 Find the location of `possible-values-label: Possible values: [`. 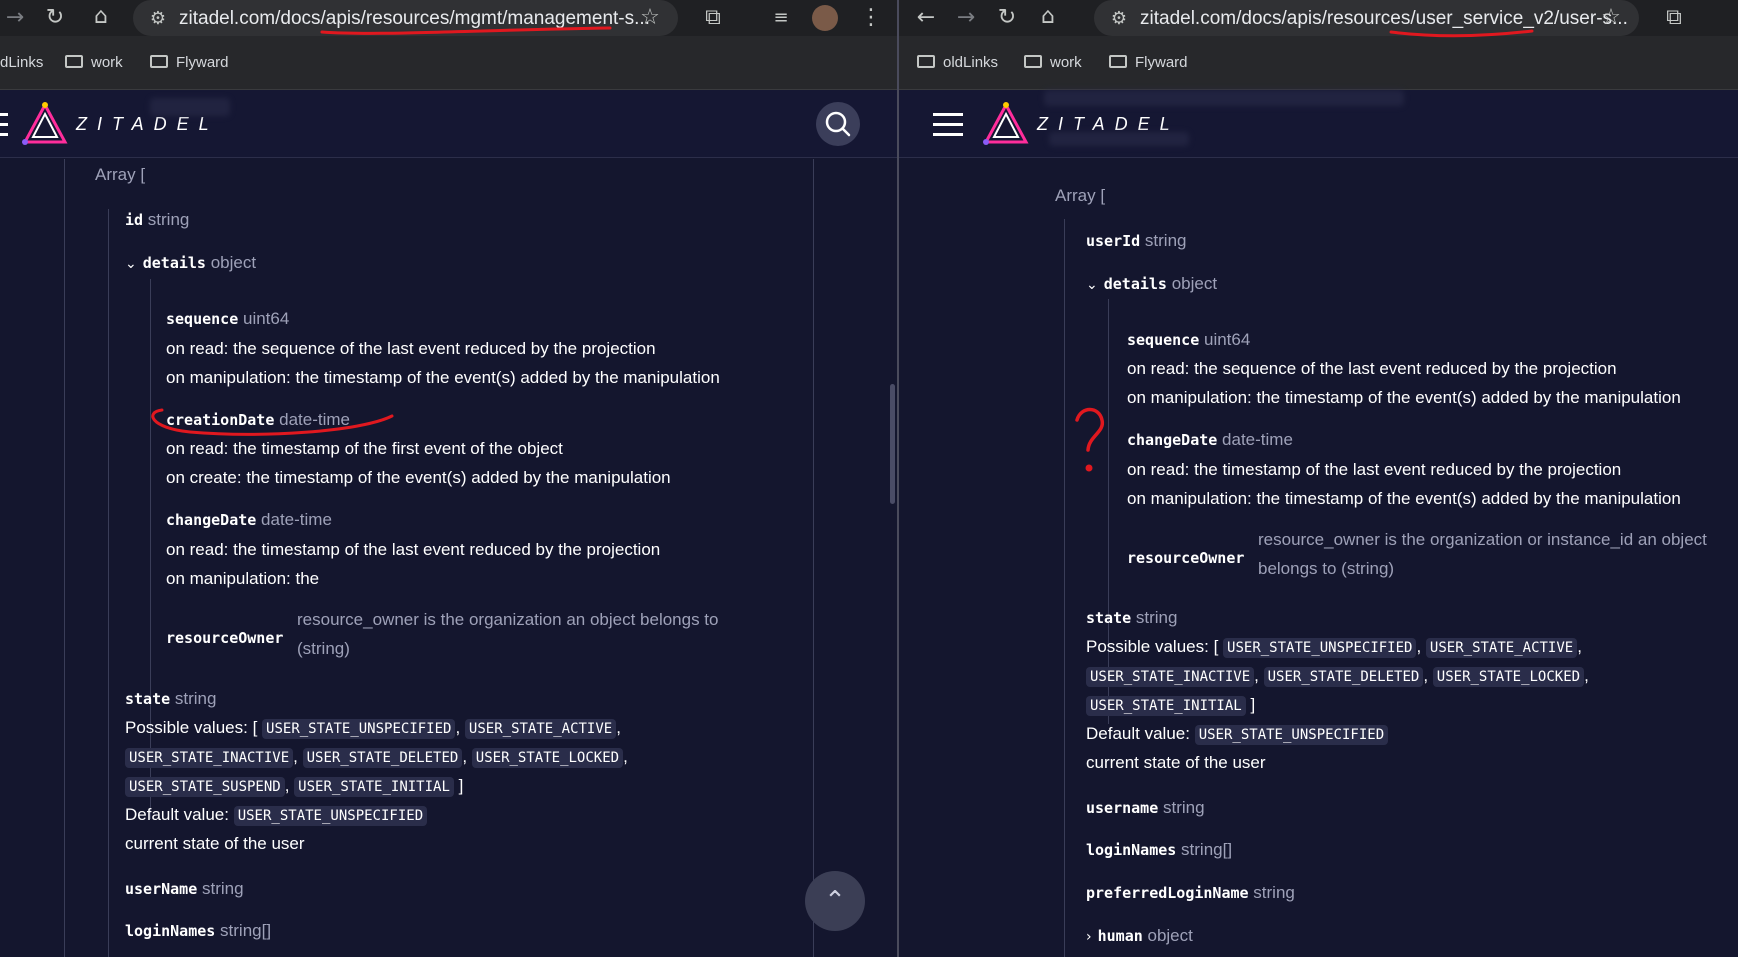

possible-values-label: Possible values: [ is located at coordinates (191, 727).